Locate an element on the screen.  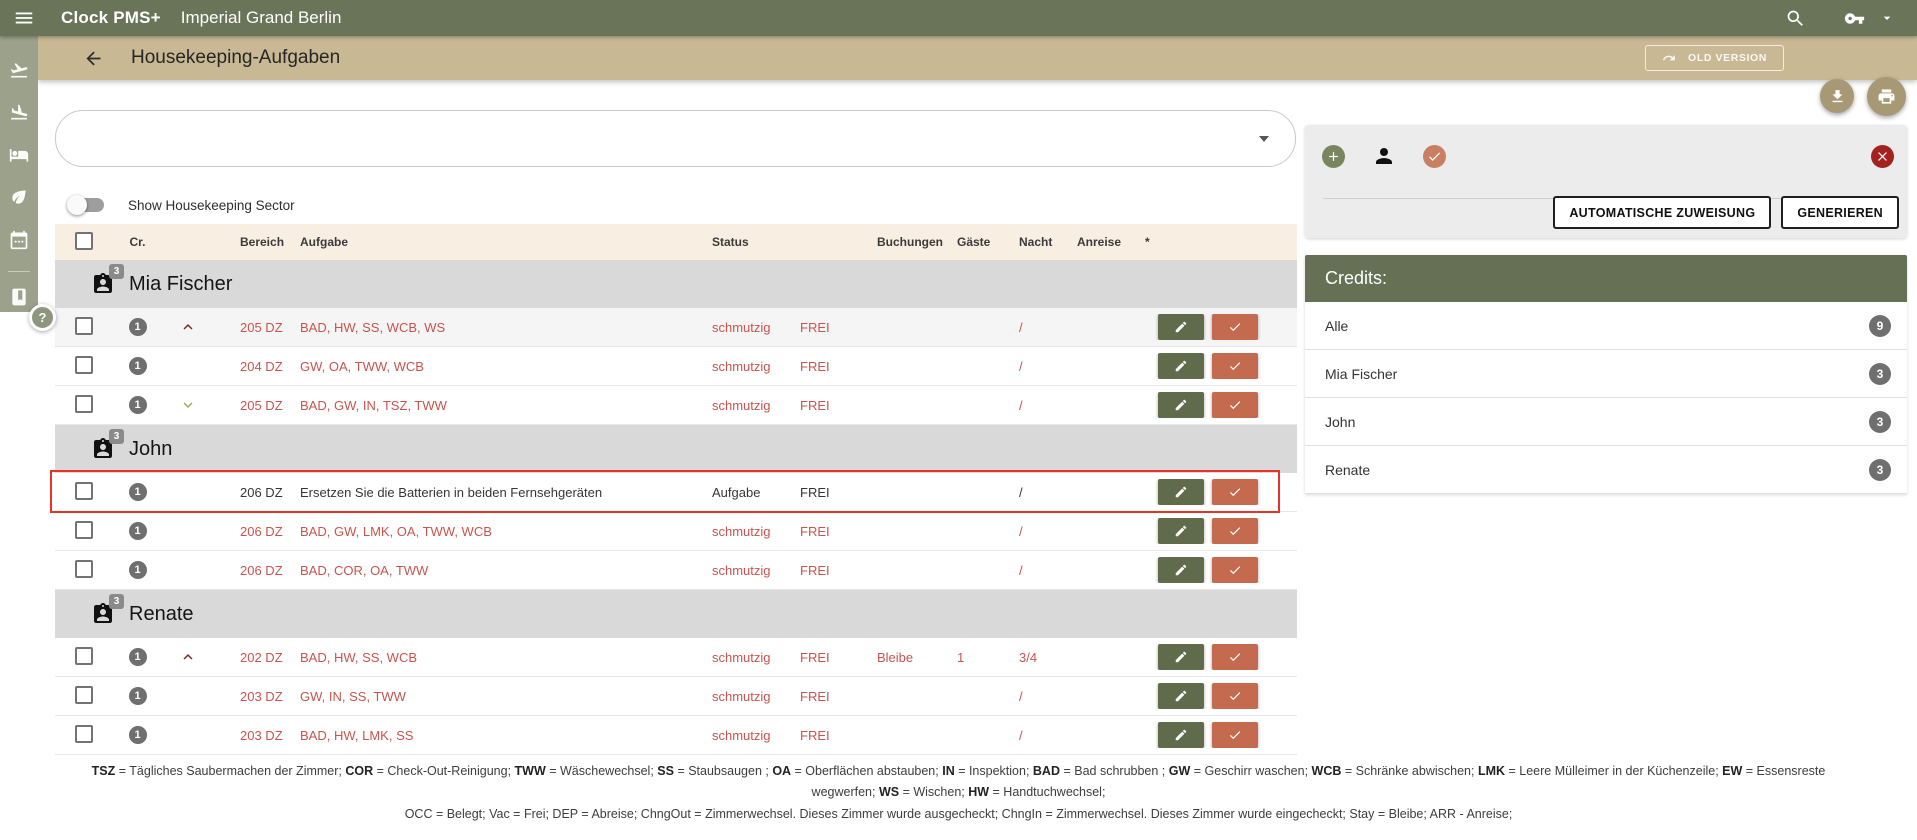
book-icon is located at coordinates (19, 297).